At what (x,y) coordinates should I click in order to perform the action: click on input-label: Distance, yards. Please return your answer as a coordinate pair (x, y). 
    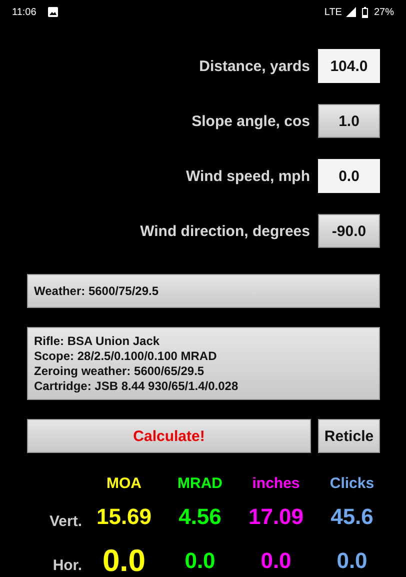
    Looking at the image, I should click on (254, 66).